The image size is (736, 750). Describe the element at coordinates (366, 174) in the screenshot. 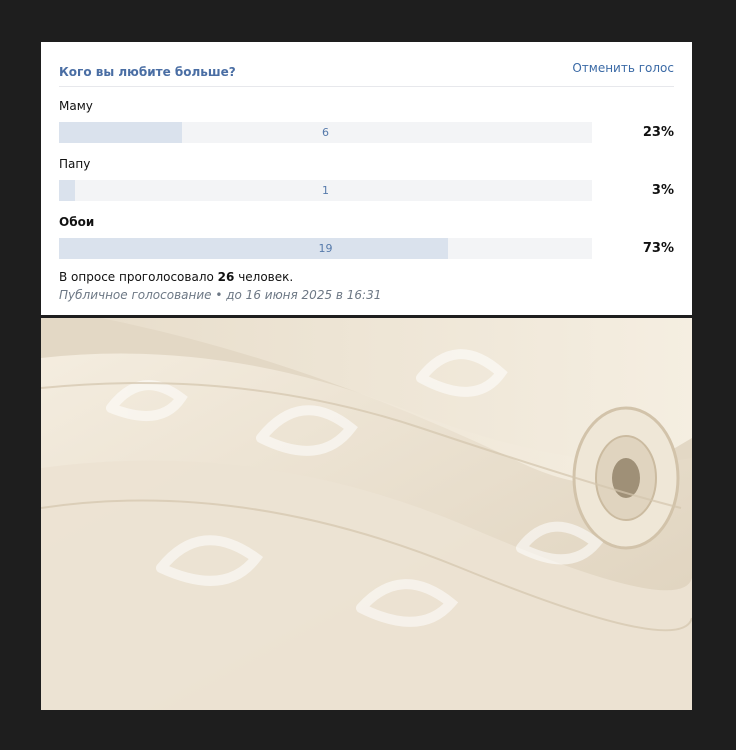

I see `poll-answer: Папу 1 3%` at that location.